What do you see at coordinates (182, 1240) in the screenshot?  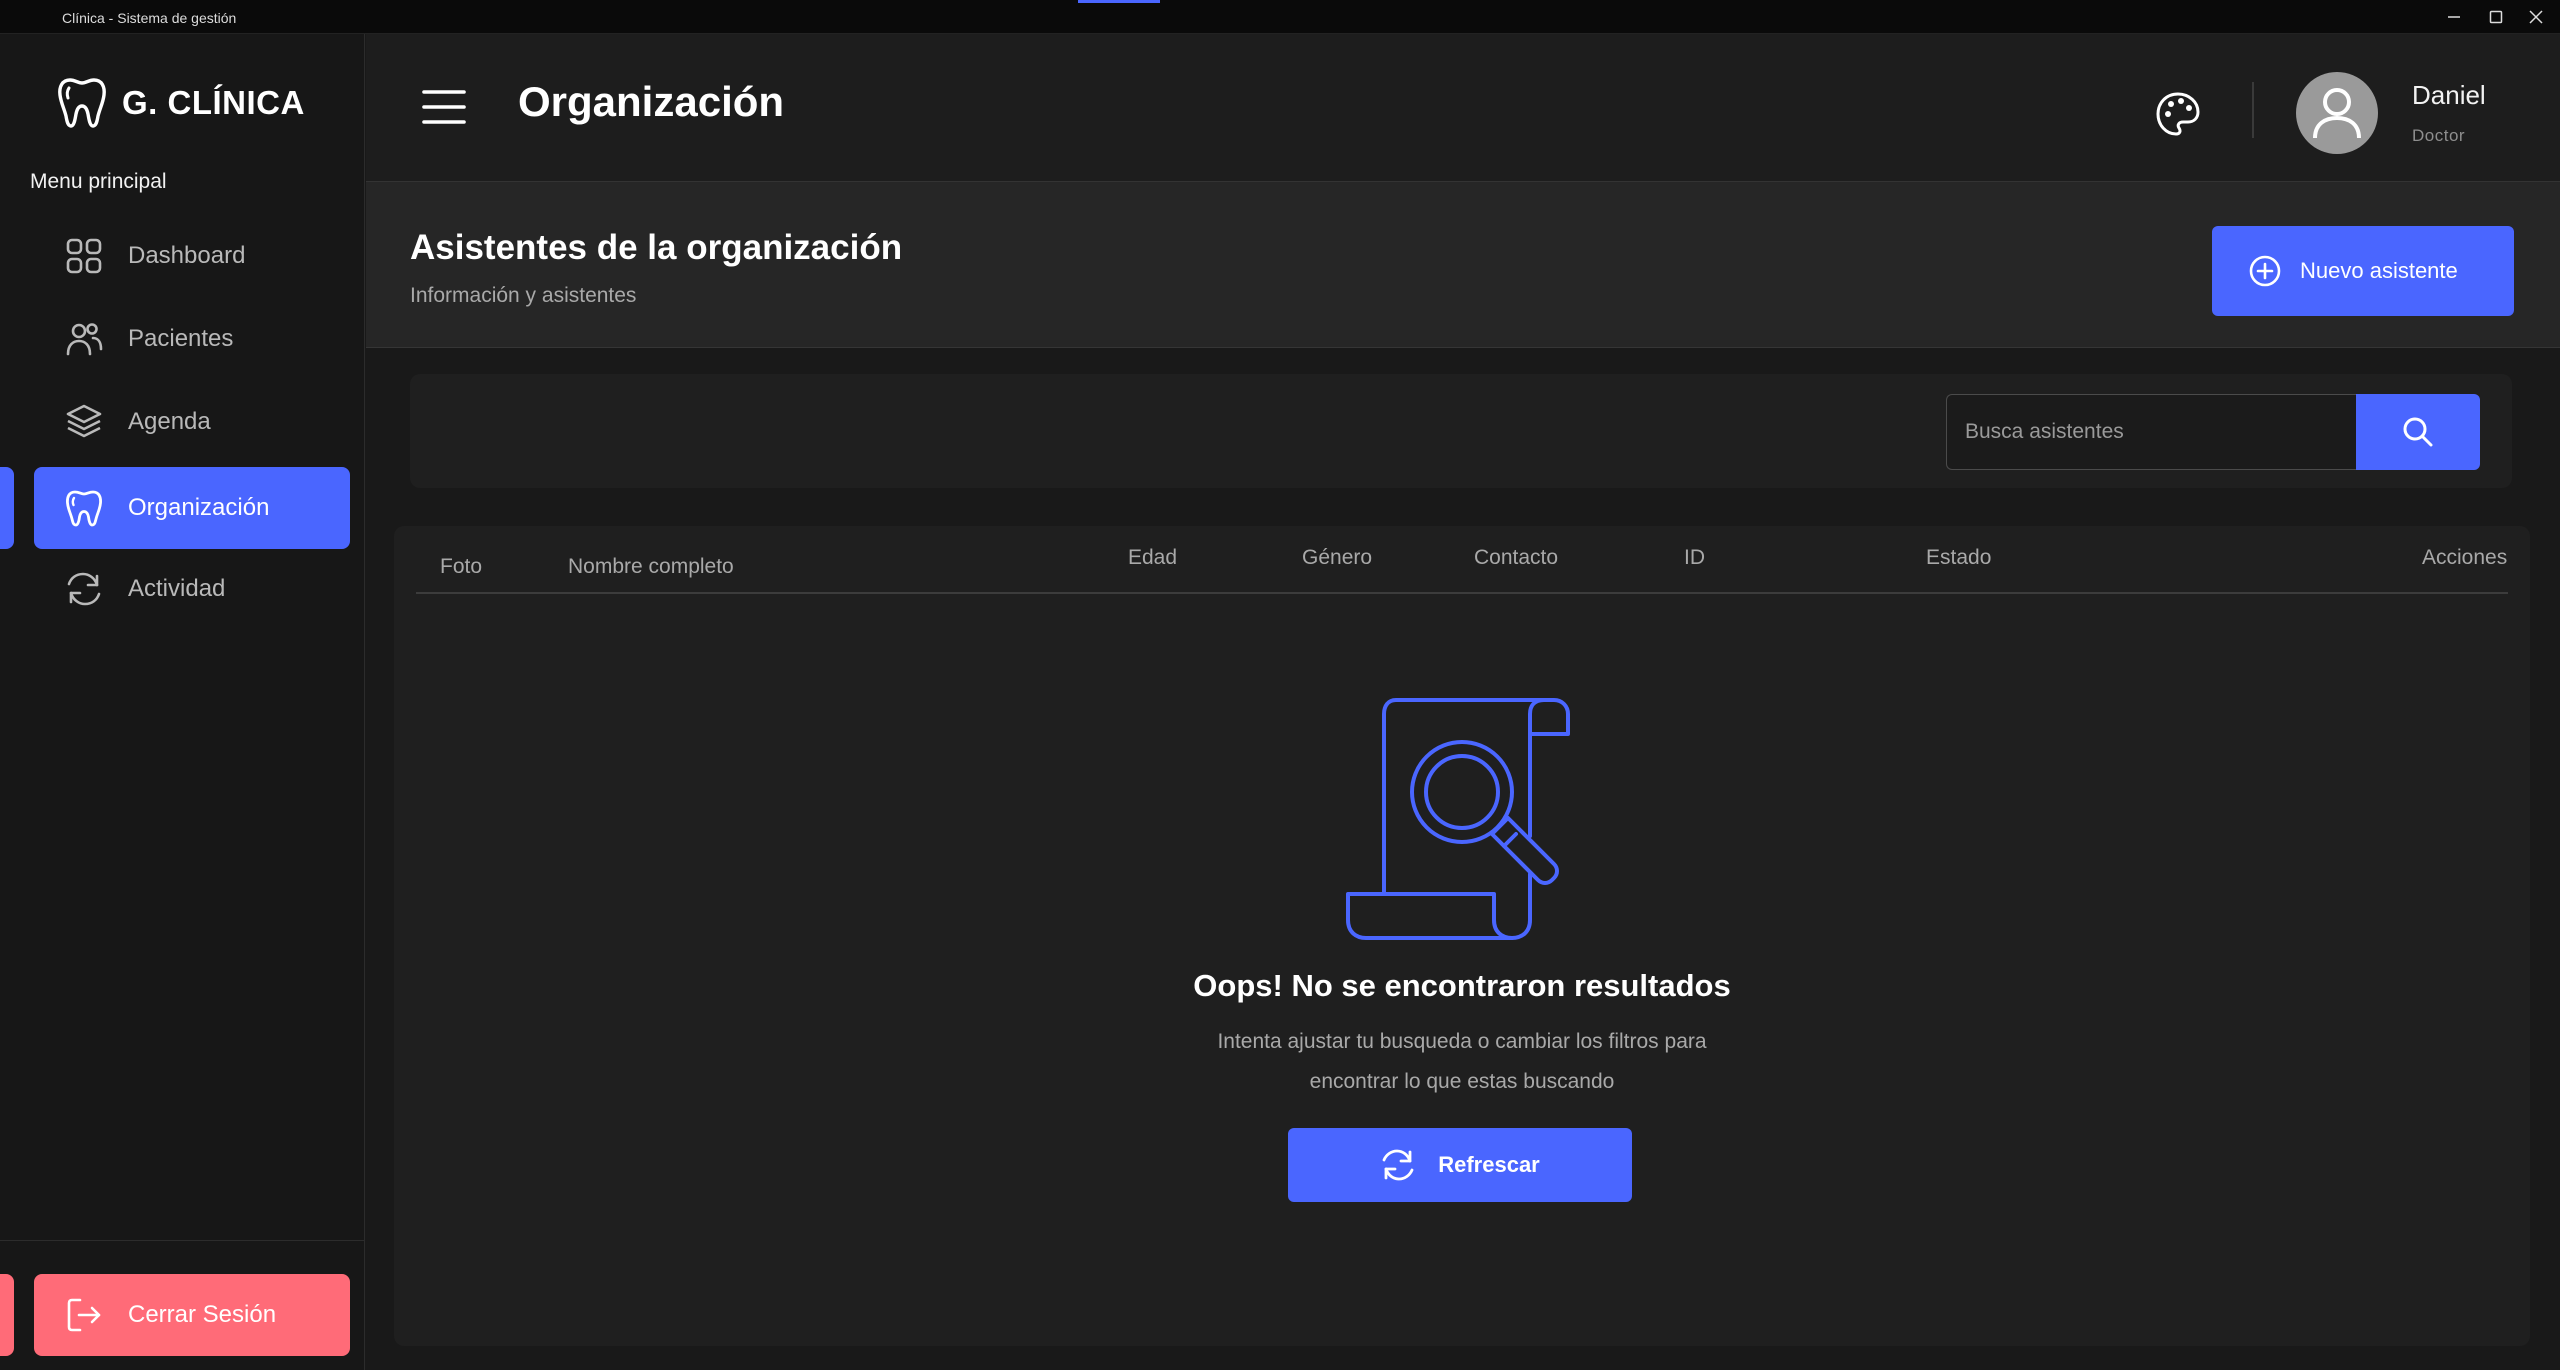 I see `sidebar-divider` at bounding box center [182, 1240].